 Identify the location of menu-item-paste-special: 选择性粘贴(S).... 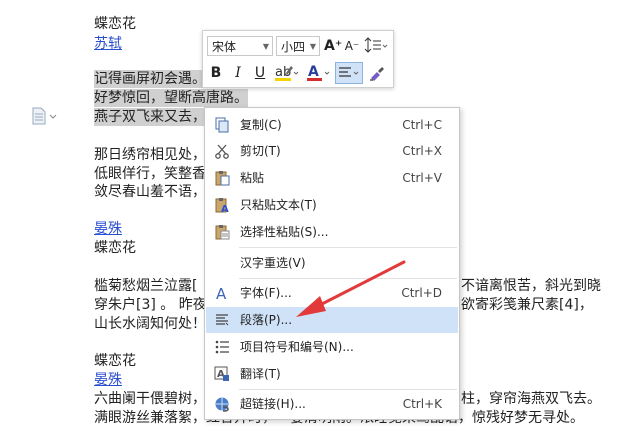
(332, 232).